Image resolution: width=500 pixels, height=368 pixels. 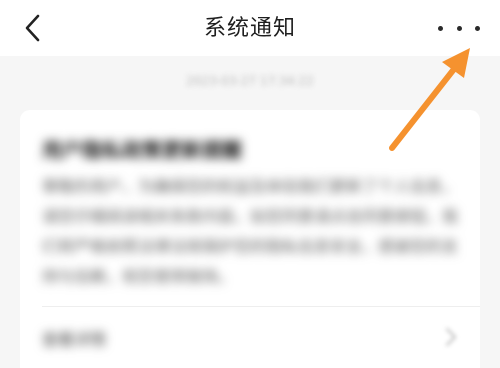 I want to click on notification-title: 用户隐私政策更新提醒, so click(x=142, y=150).